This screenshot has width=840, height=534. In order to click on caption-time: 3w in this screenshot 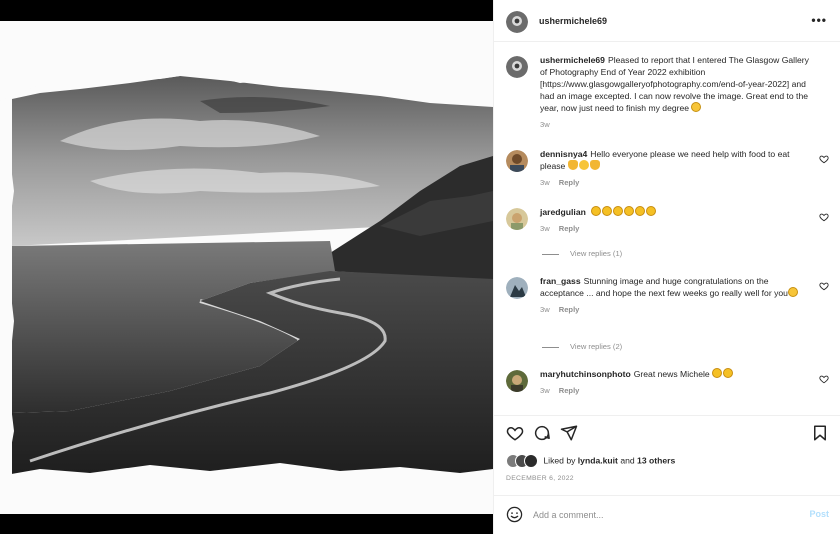, I will do `click(545, 124)`.